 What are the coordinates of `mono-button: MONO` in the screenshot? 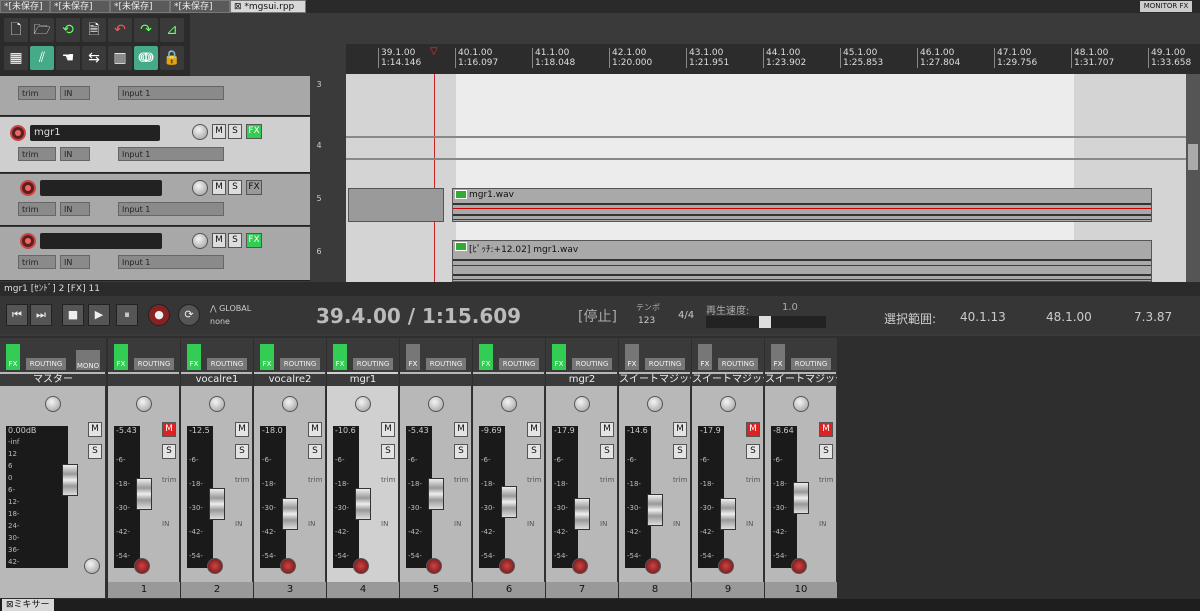 It's located at (88, 360).